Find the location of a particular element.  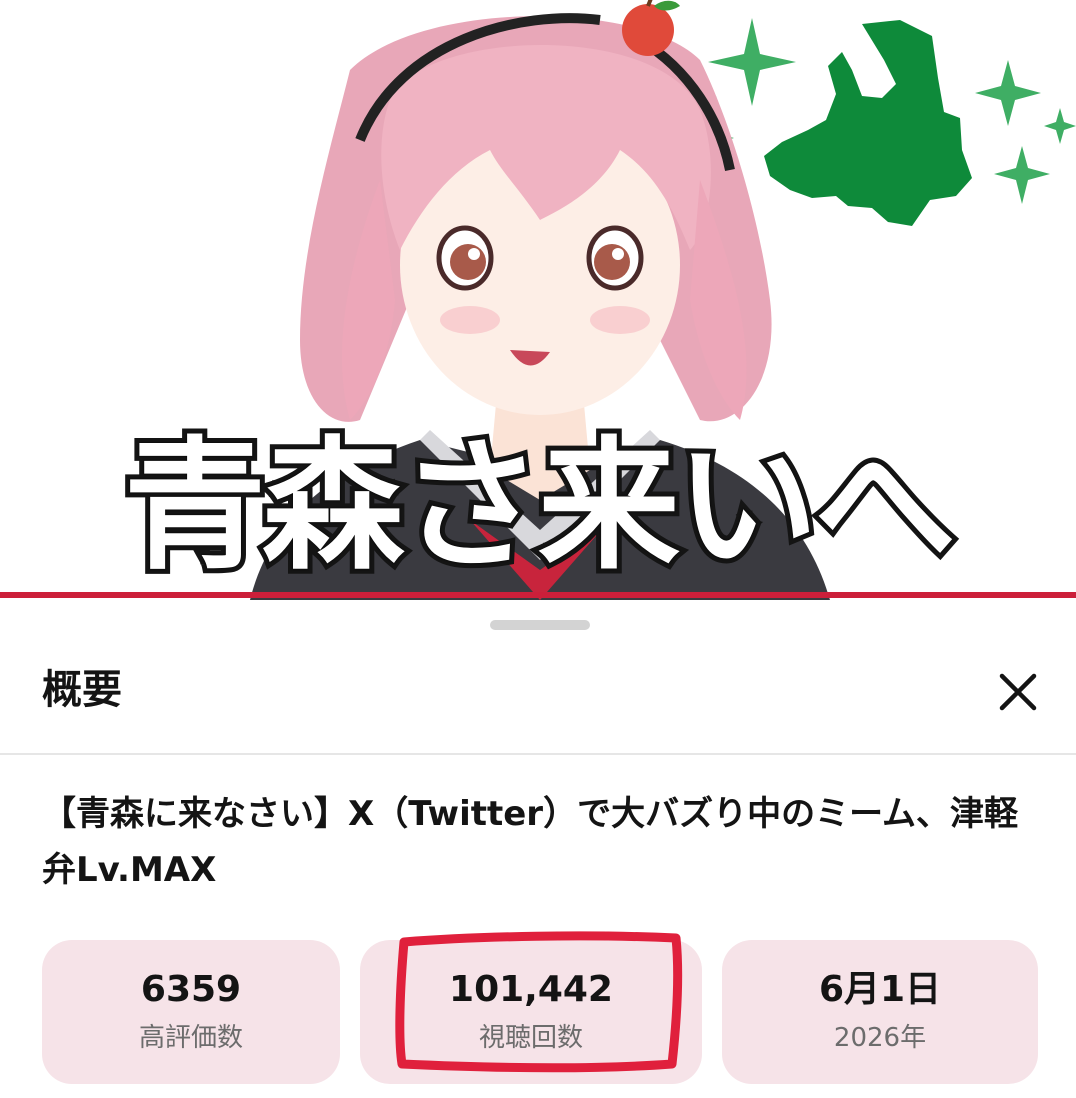

drag-handle is located at coordinates (540, 625).